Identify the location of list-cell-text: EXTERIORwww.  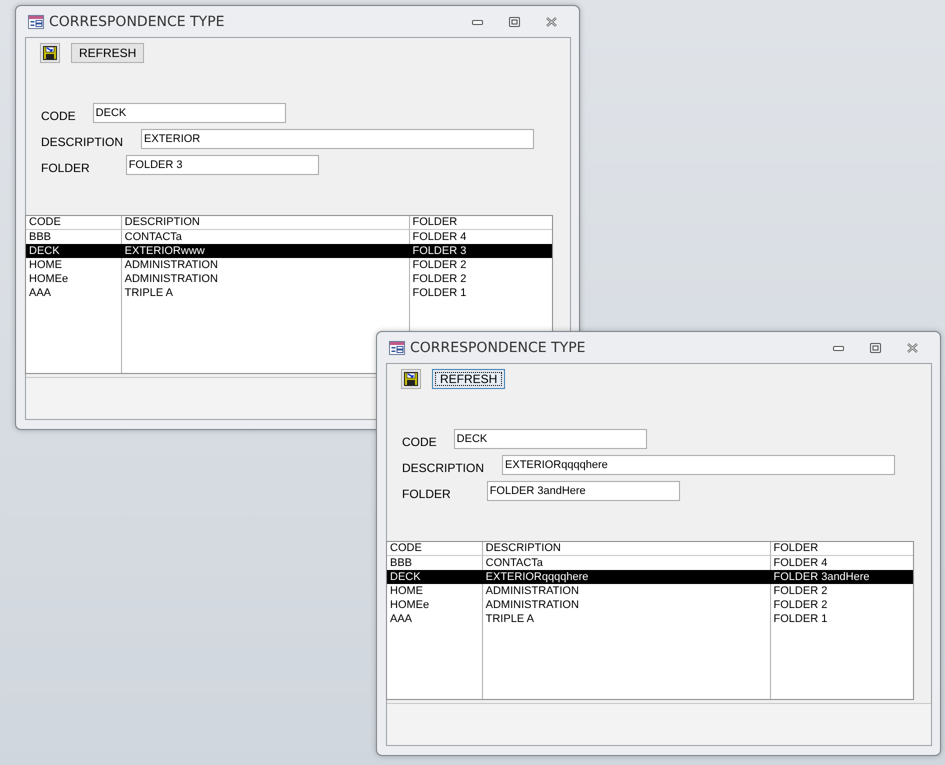
(165, 251).